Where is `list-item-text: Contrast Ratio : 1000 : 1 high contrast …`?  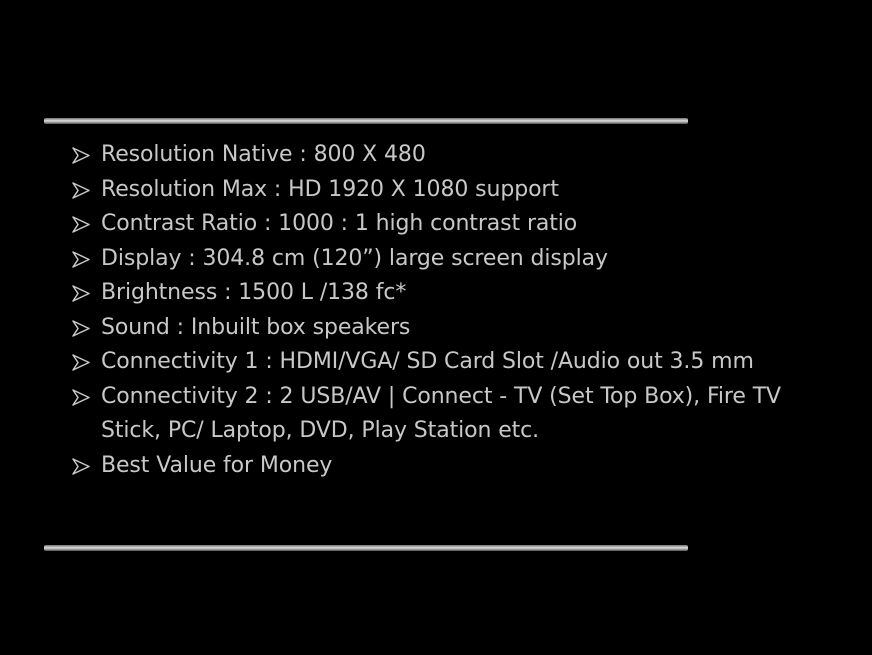 list-item-text: Contrast Ratio : 1000 : 1 high contrast … is located at coordinates (339, 223).